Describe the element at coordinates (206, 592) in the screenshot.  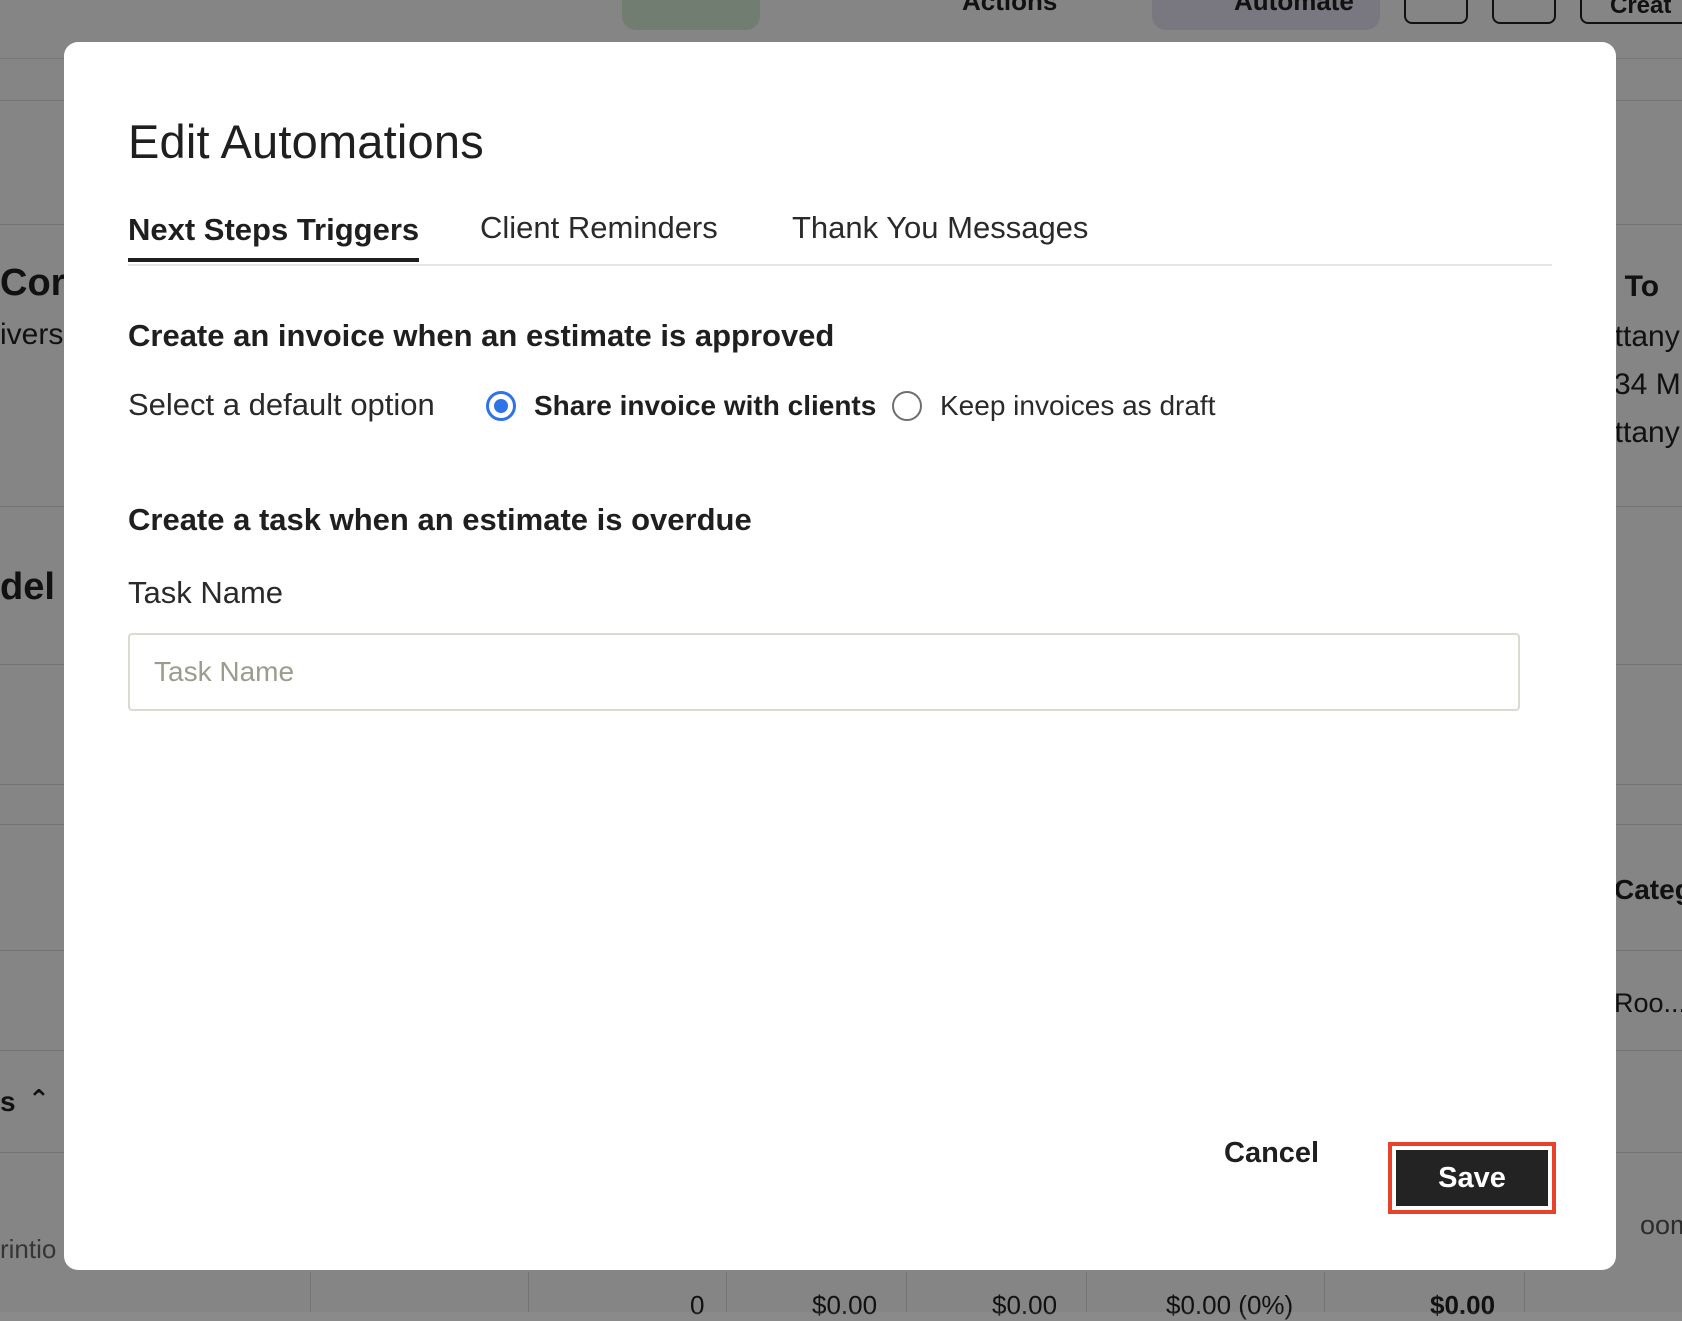
I see `task-name-label: Task Name` at that location.